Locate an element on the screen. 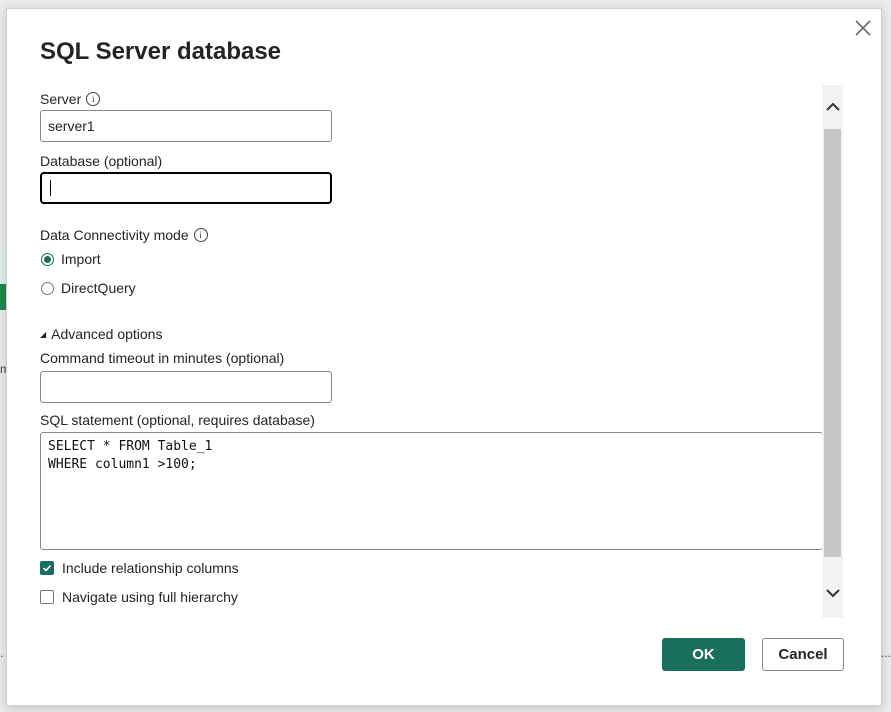 This screenshot has height=712, width=891. triangle-expanded-icon: ◢ is located at coordinates (43, 334).